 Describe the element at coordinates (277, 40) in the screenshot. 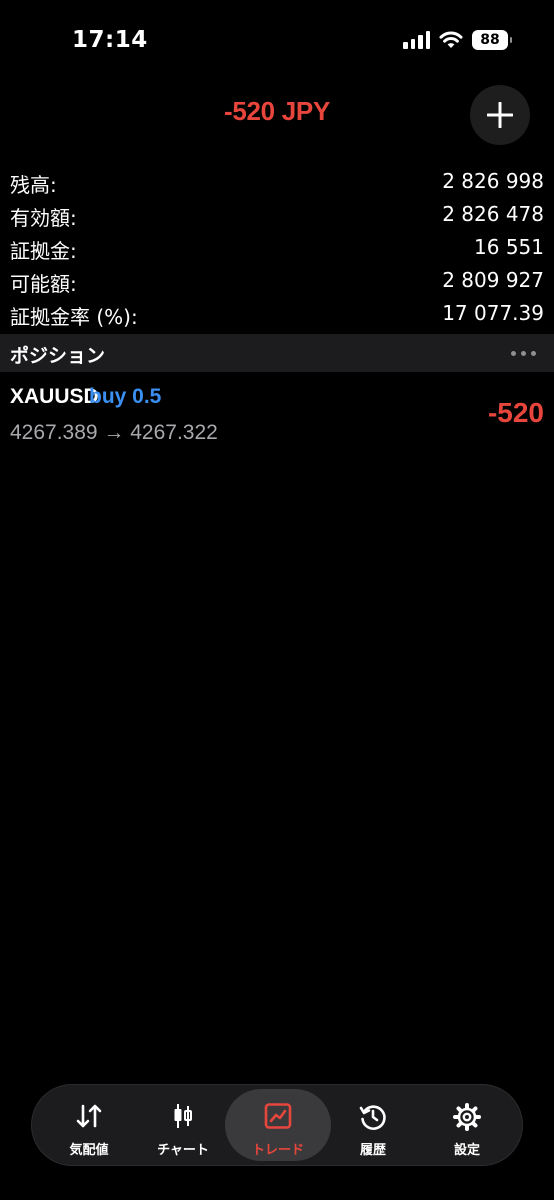

I see `status-bar: 17:14 88` at that location.